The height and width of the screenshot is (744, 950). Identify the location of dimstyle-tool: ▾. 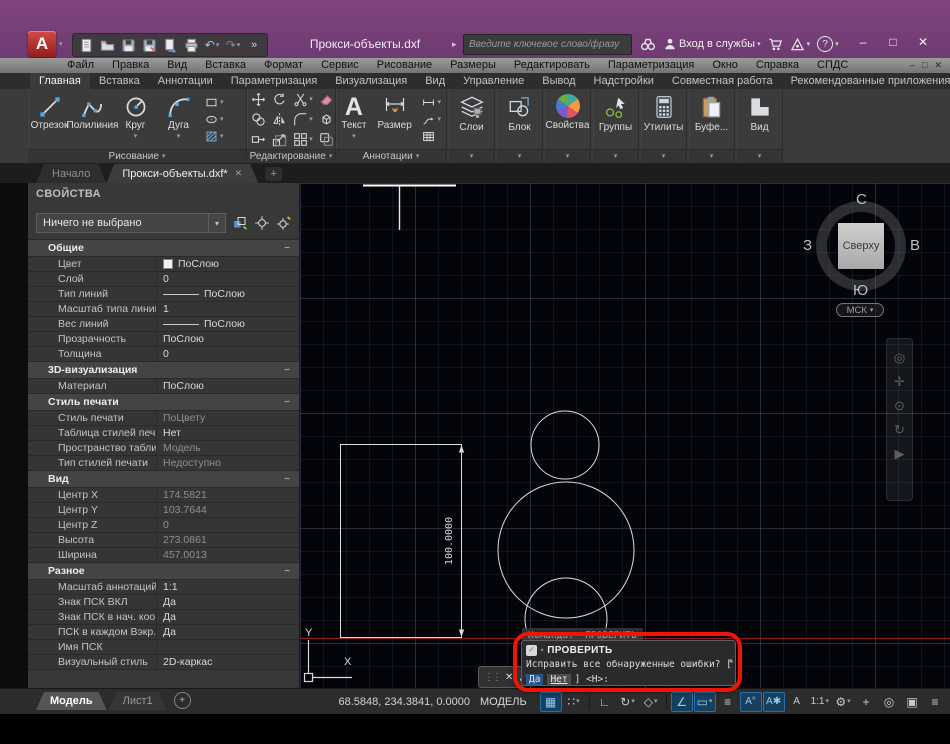
(431, 102).